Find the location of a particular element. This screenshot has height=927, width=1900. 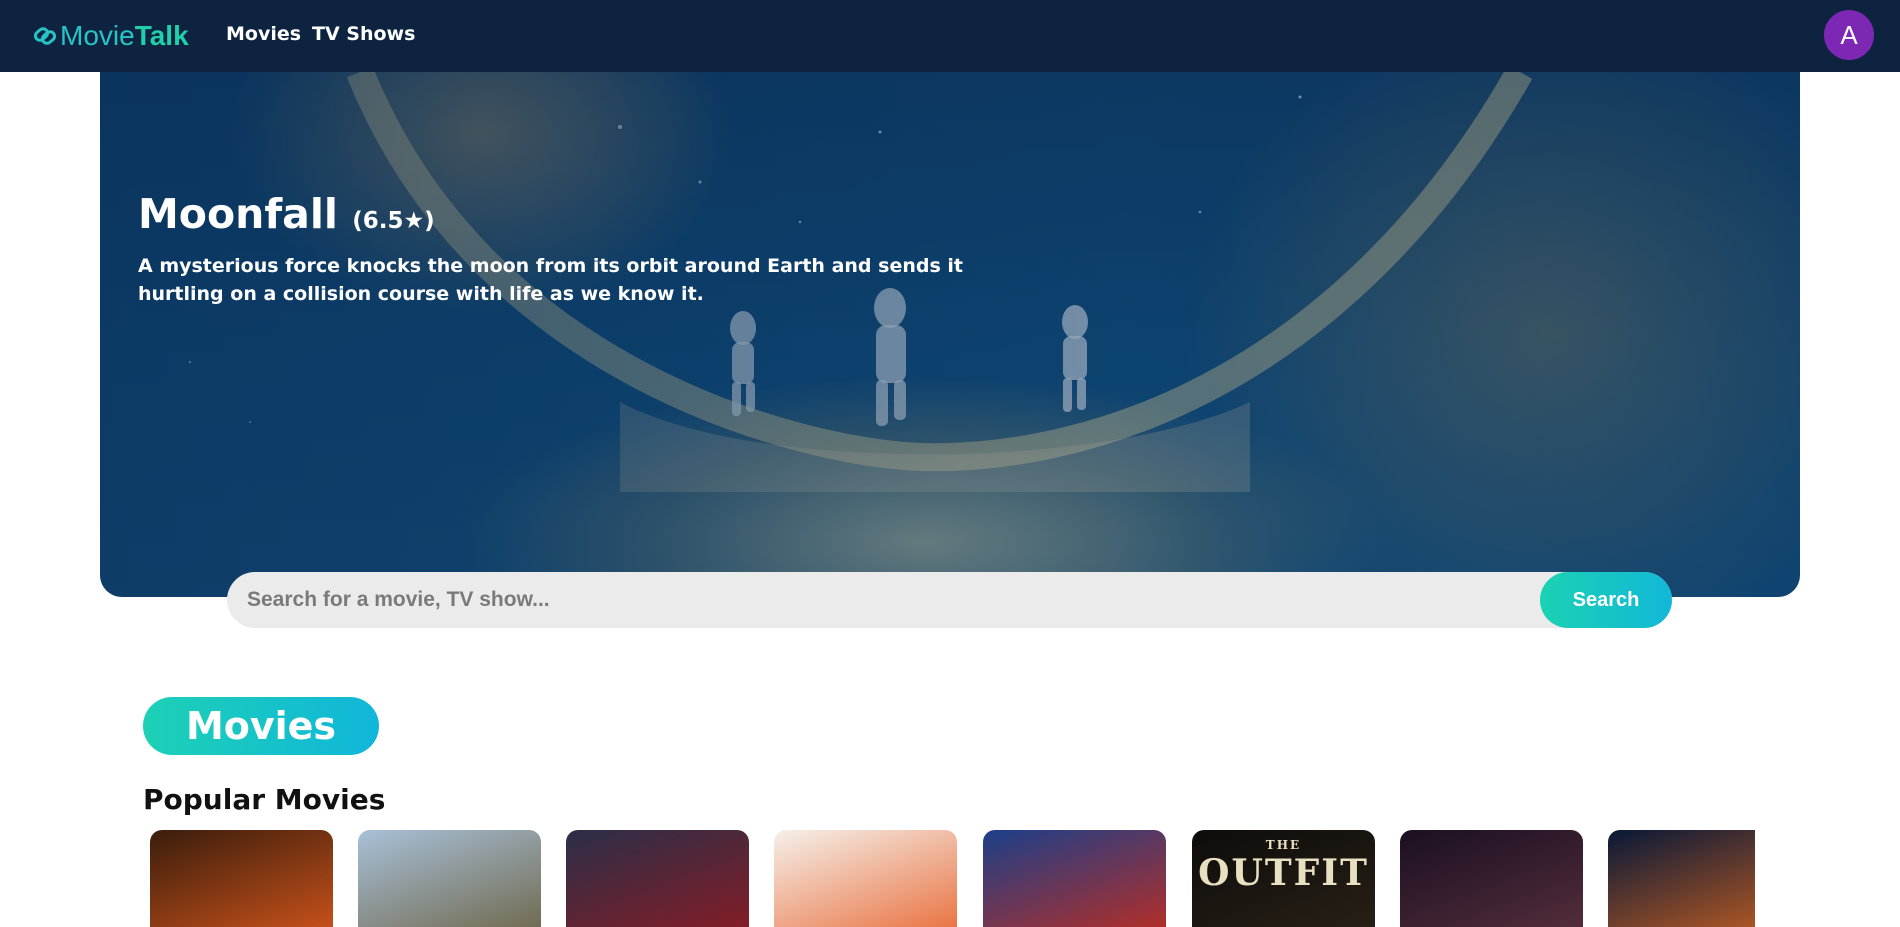

search-bar: Search is located at coordinates (949, 600).